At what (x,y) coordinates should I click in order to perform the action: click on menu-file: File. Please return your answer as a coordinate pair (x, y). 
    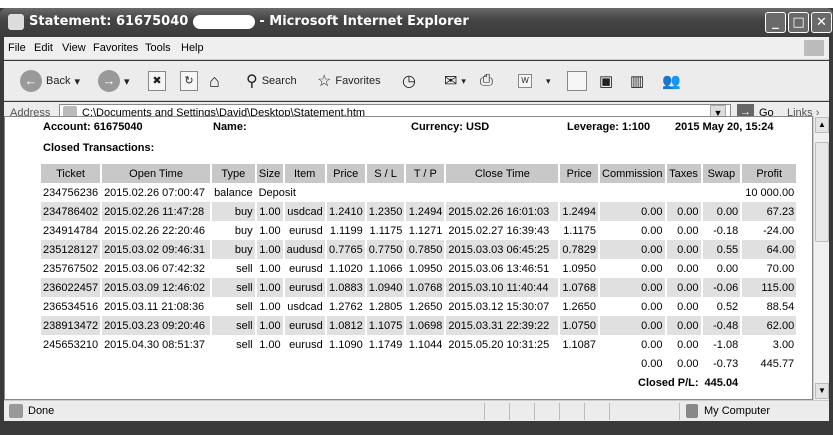
    Looking at the image, I should click on (17, 48).